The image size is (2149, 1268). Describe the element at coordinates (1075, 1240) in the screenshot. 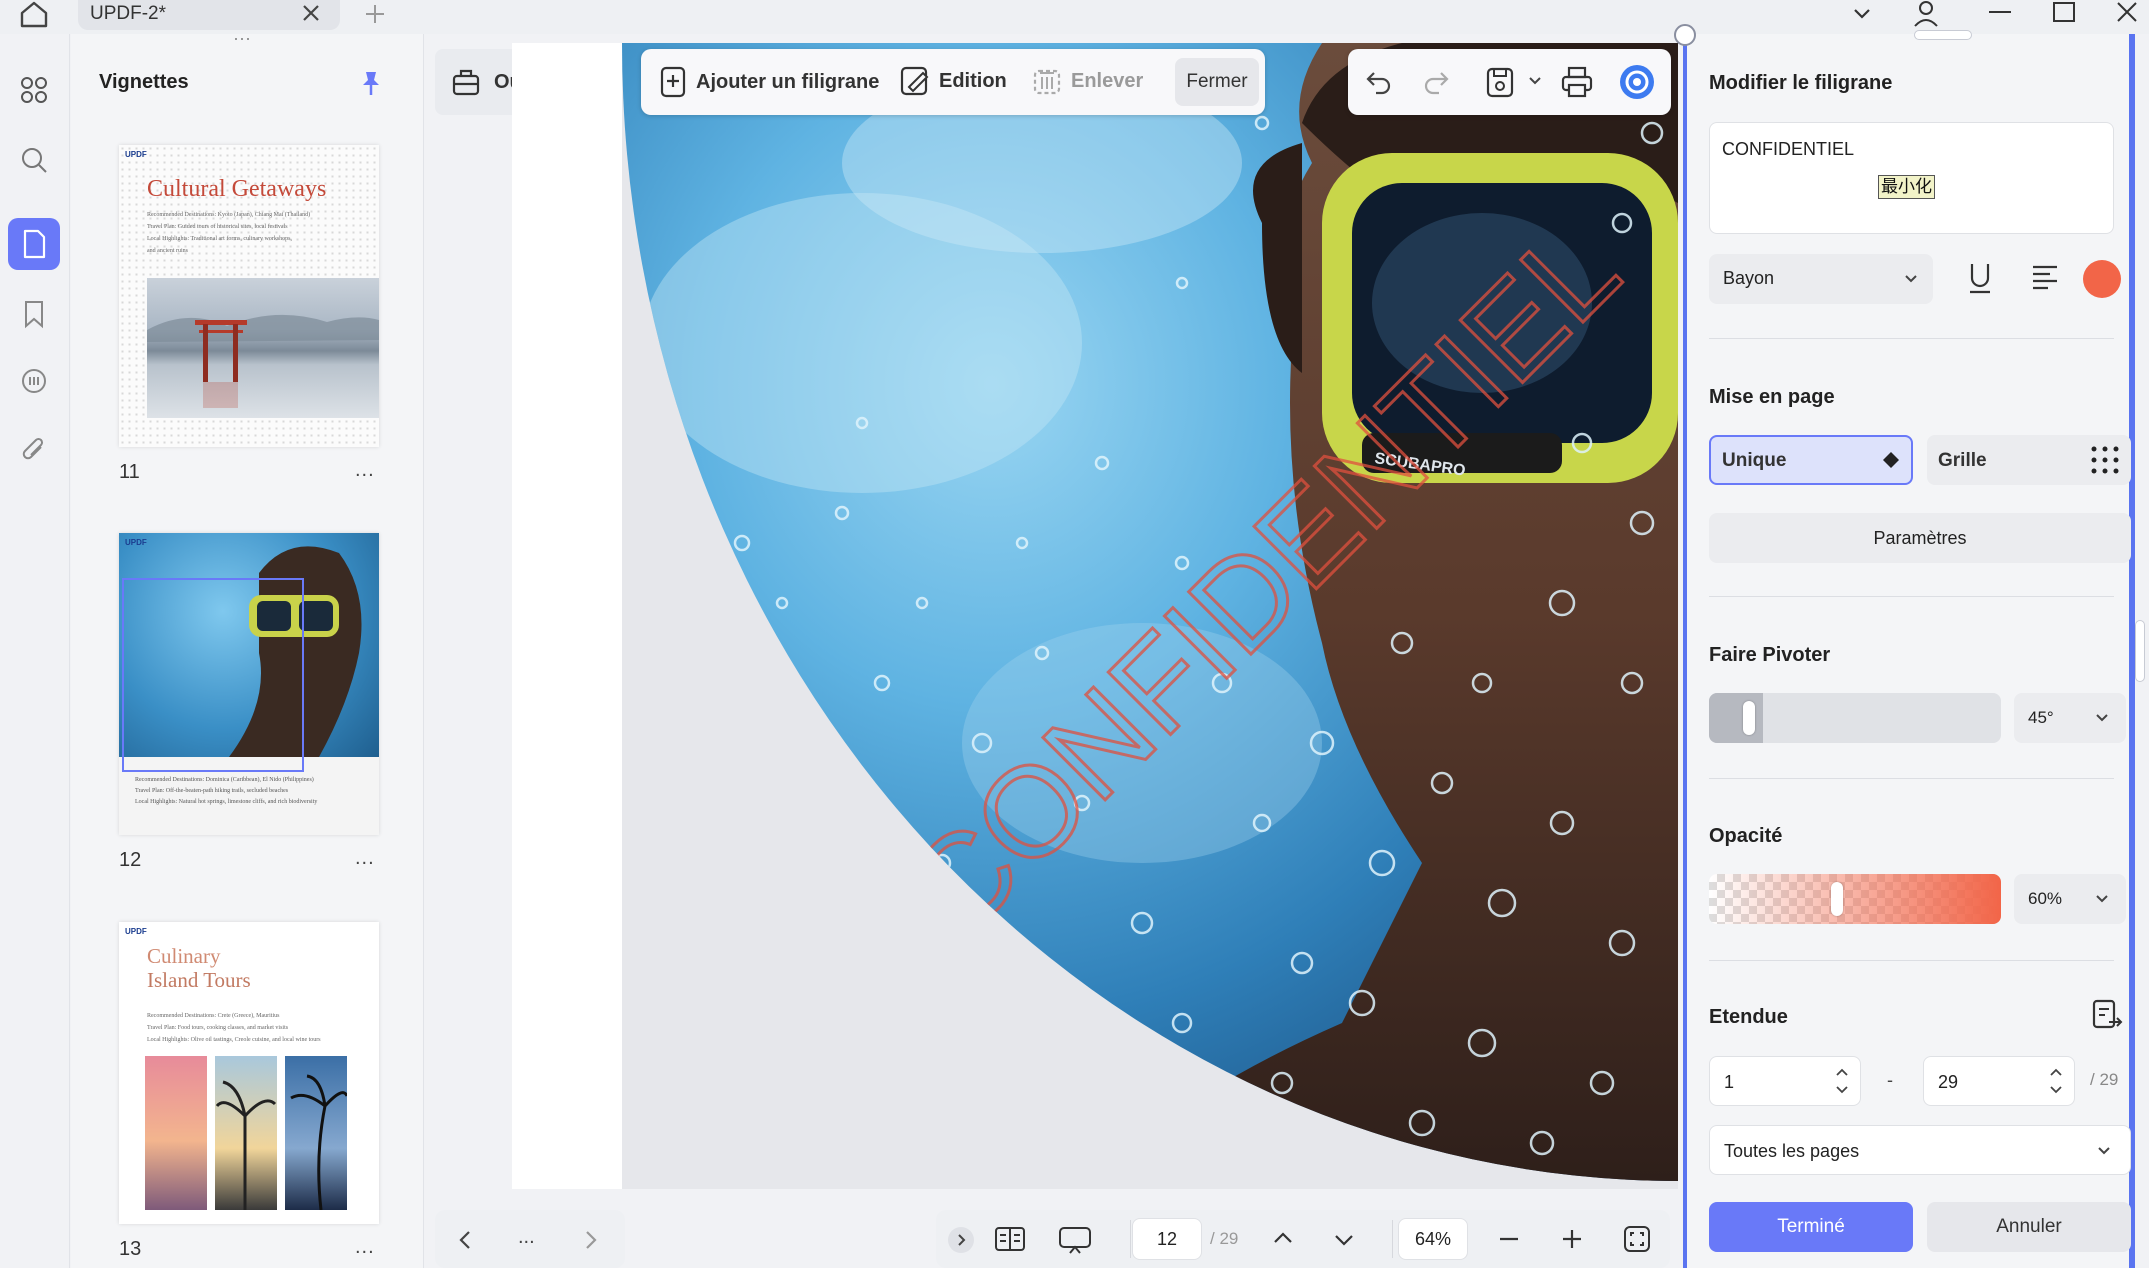

I see `presentation-icon` at that location.